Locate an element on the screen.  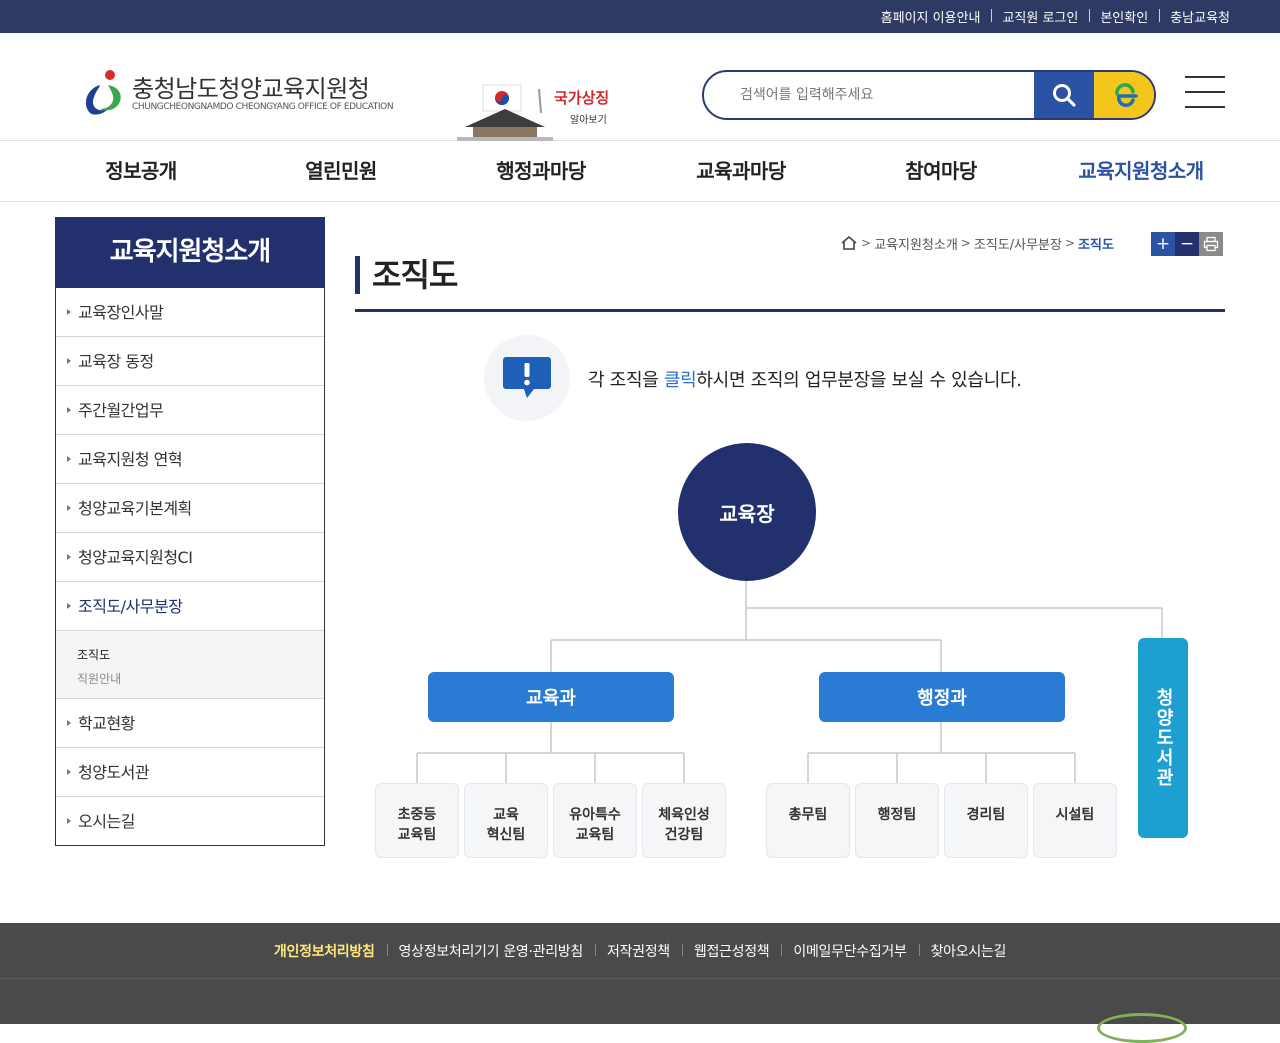
org-node-team: 행정팀 is located at coordinates (897, 820).